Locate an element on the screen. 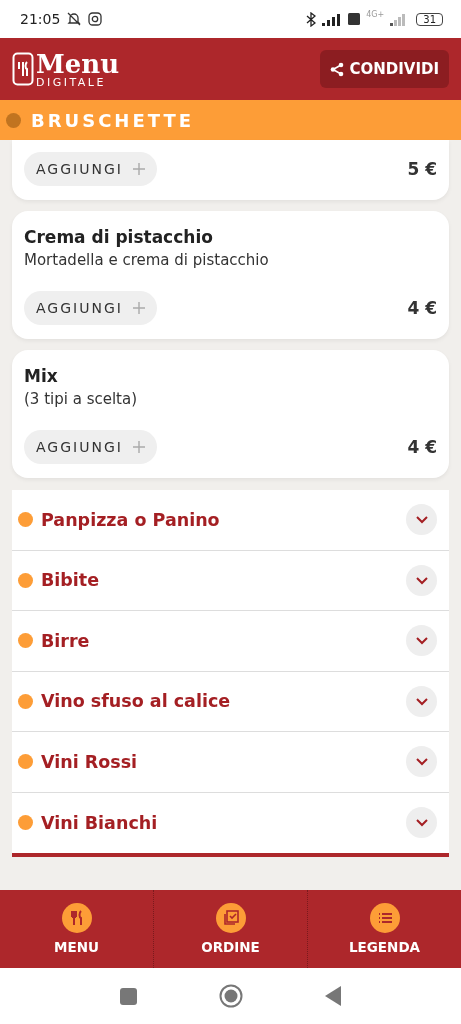  bell-off-icon is located at coordinates (74, 19).